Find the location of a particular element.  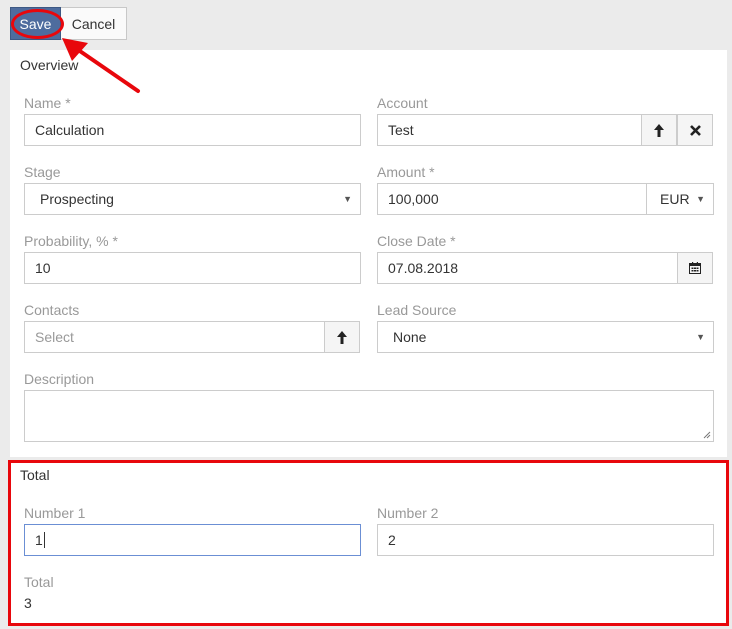

calendar-icon is located at coordinates (695, 268).